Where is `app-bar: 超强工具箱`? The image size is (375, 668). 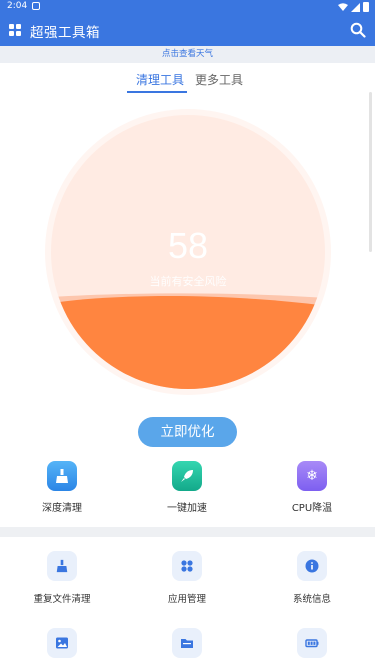 app-bar: 超强工具箱 is located at coordinates (187, 30).